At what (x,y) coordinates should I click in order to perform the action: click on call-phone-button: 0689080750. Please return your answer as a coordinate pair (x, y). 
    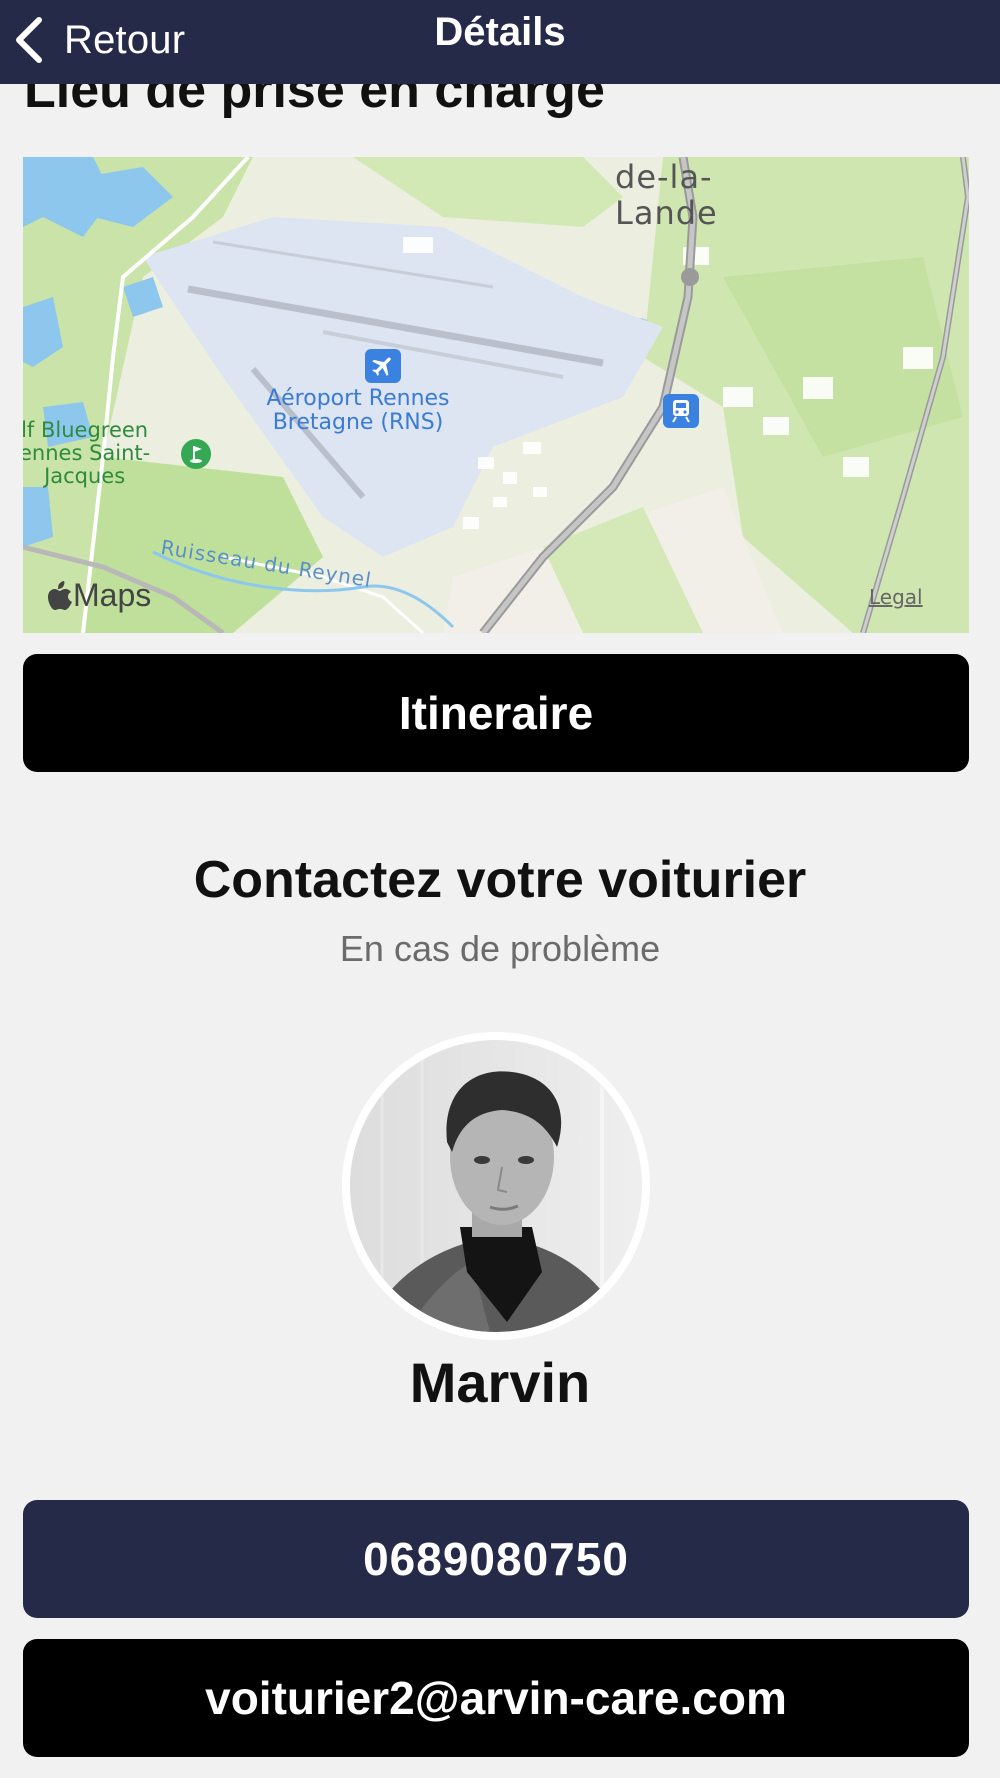
    Looking at the image, I should click on (496, 1559).